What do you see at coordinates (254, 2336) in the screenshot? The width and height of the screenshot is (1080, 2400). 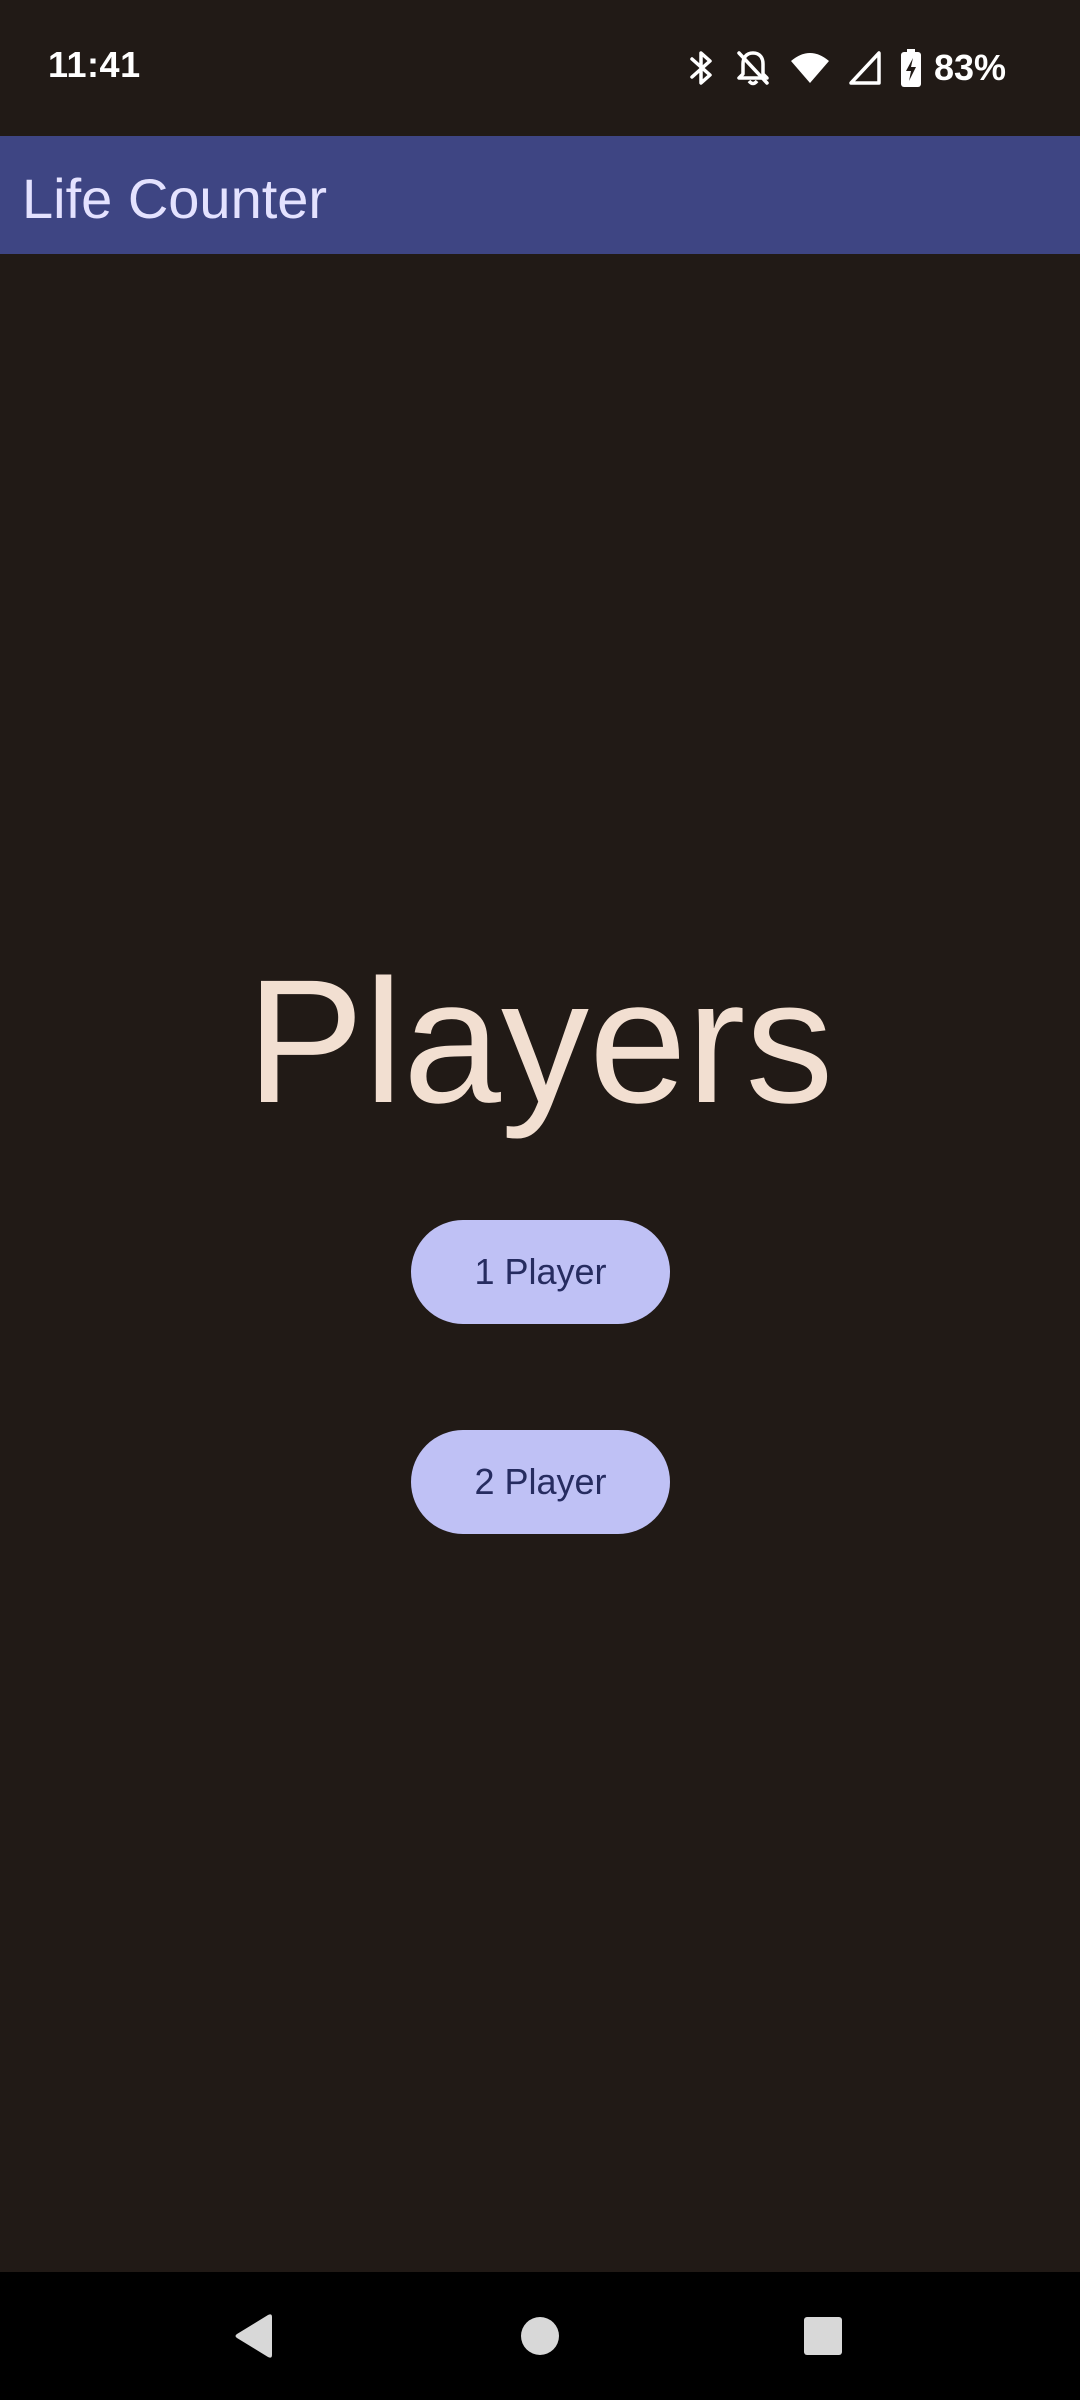 I see `back-icon` at bounding box center [254, 2336].